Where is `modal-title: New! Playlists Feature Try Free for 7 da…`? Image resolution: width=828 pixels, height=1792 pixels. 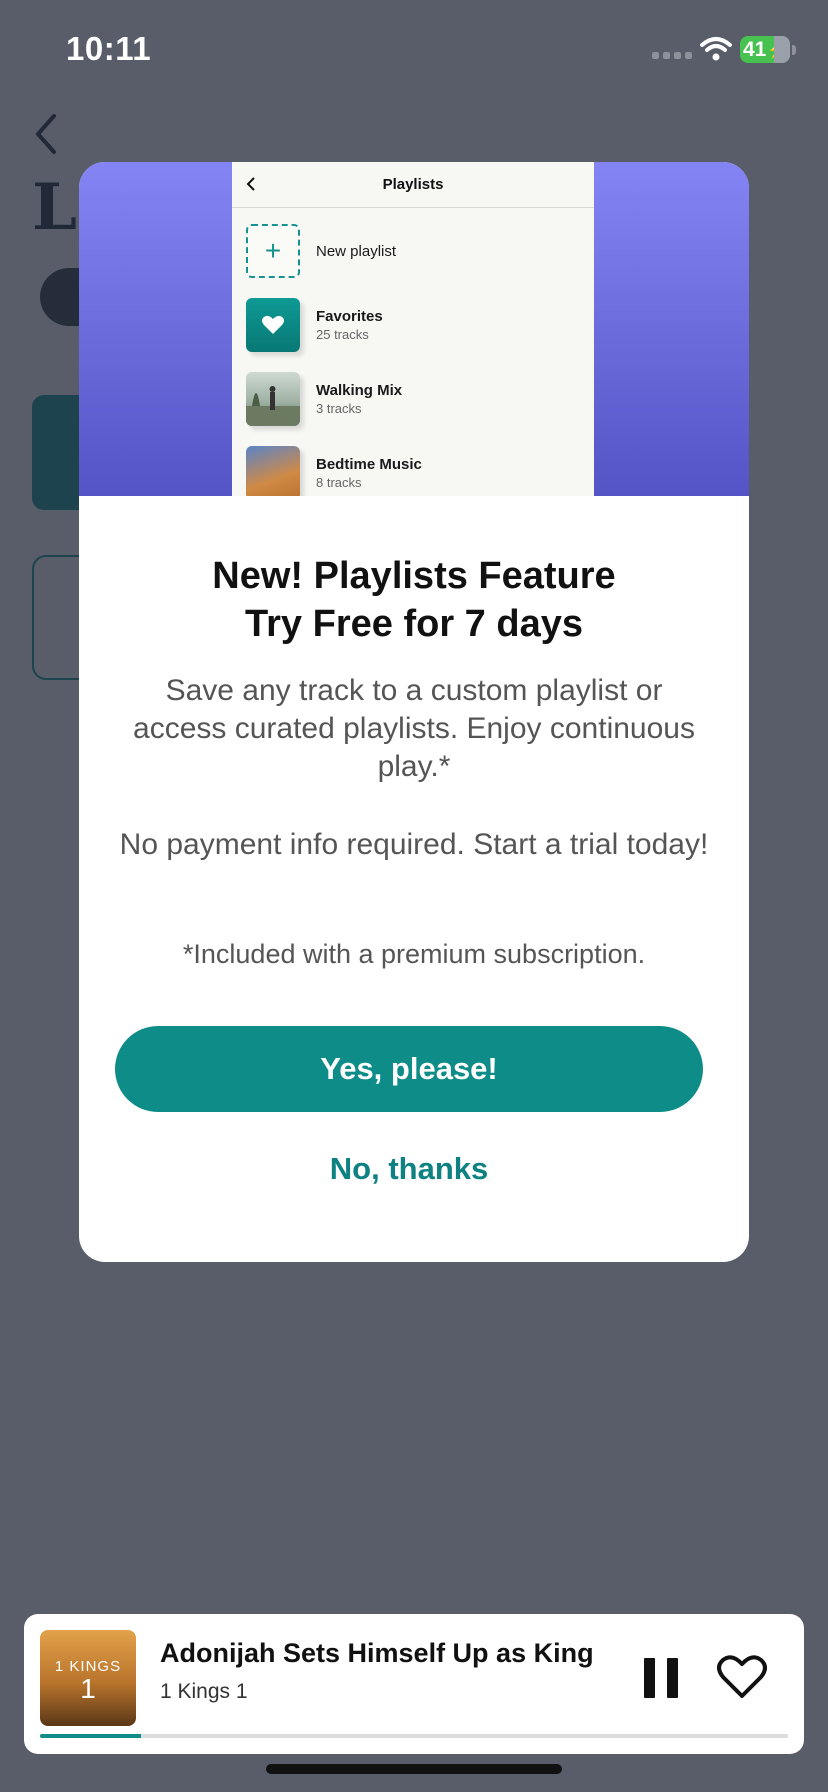
modal-title: New! Playlists Feature Try Free for 7 da… is located at coordinates (414, 600).